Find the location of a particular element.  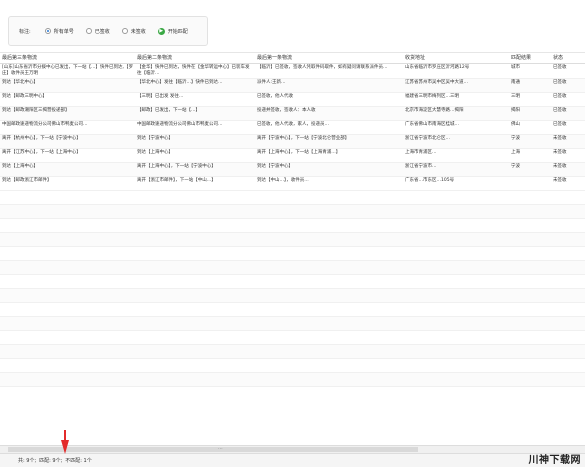

watermark-text: 川神下载网 is located at coordinates (554, 460).